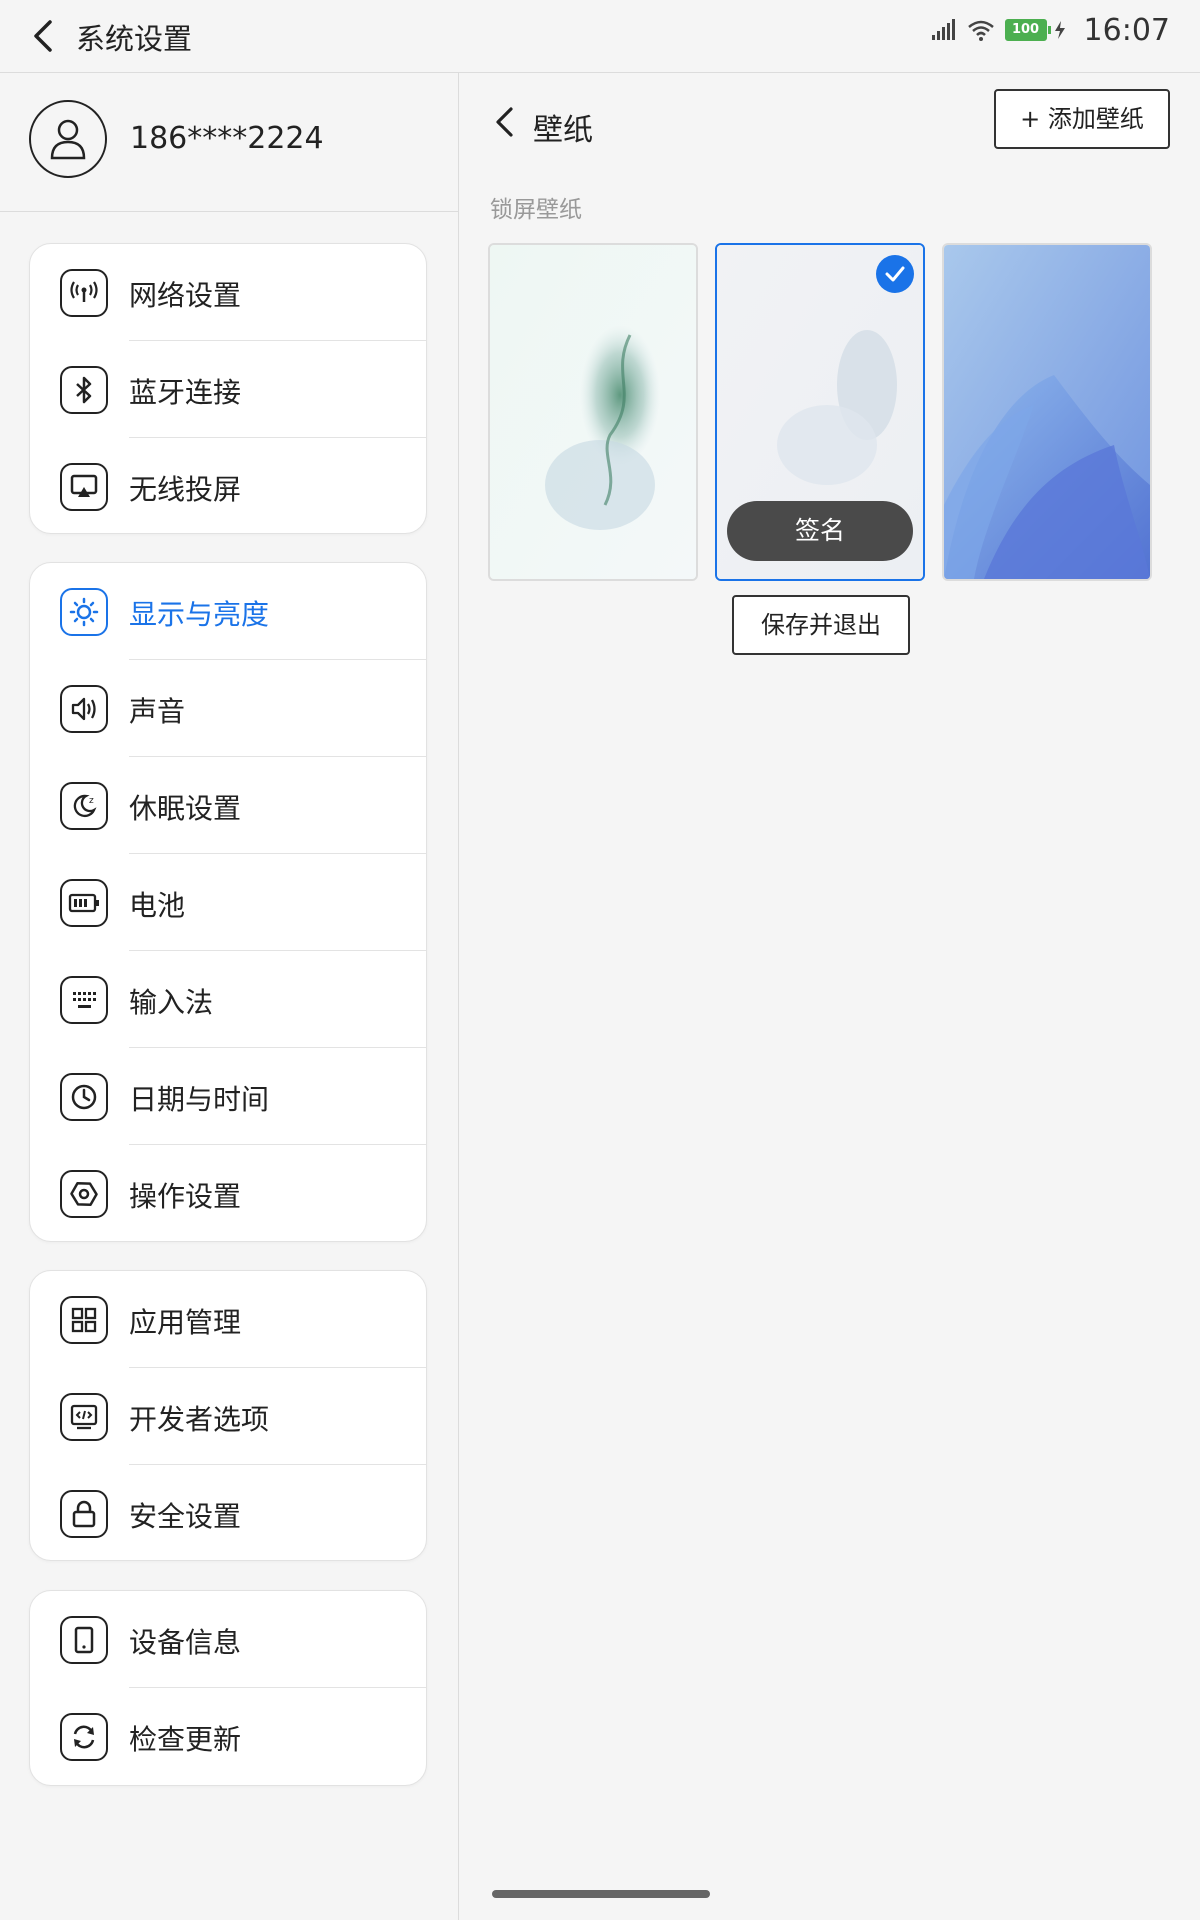 This screenshot has width=1200, height=1920. I want to click on menu-item-app-management: 应用管理, so click(228, 1319).